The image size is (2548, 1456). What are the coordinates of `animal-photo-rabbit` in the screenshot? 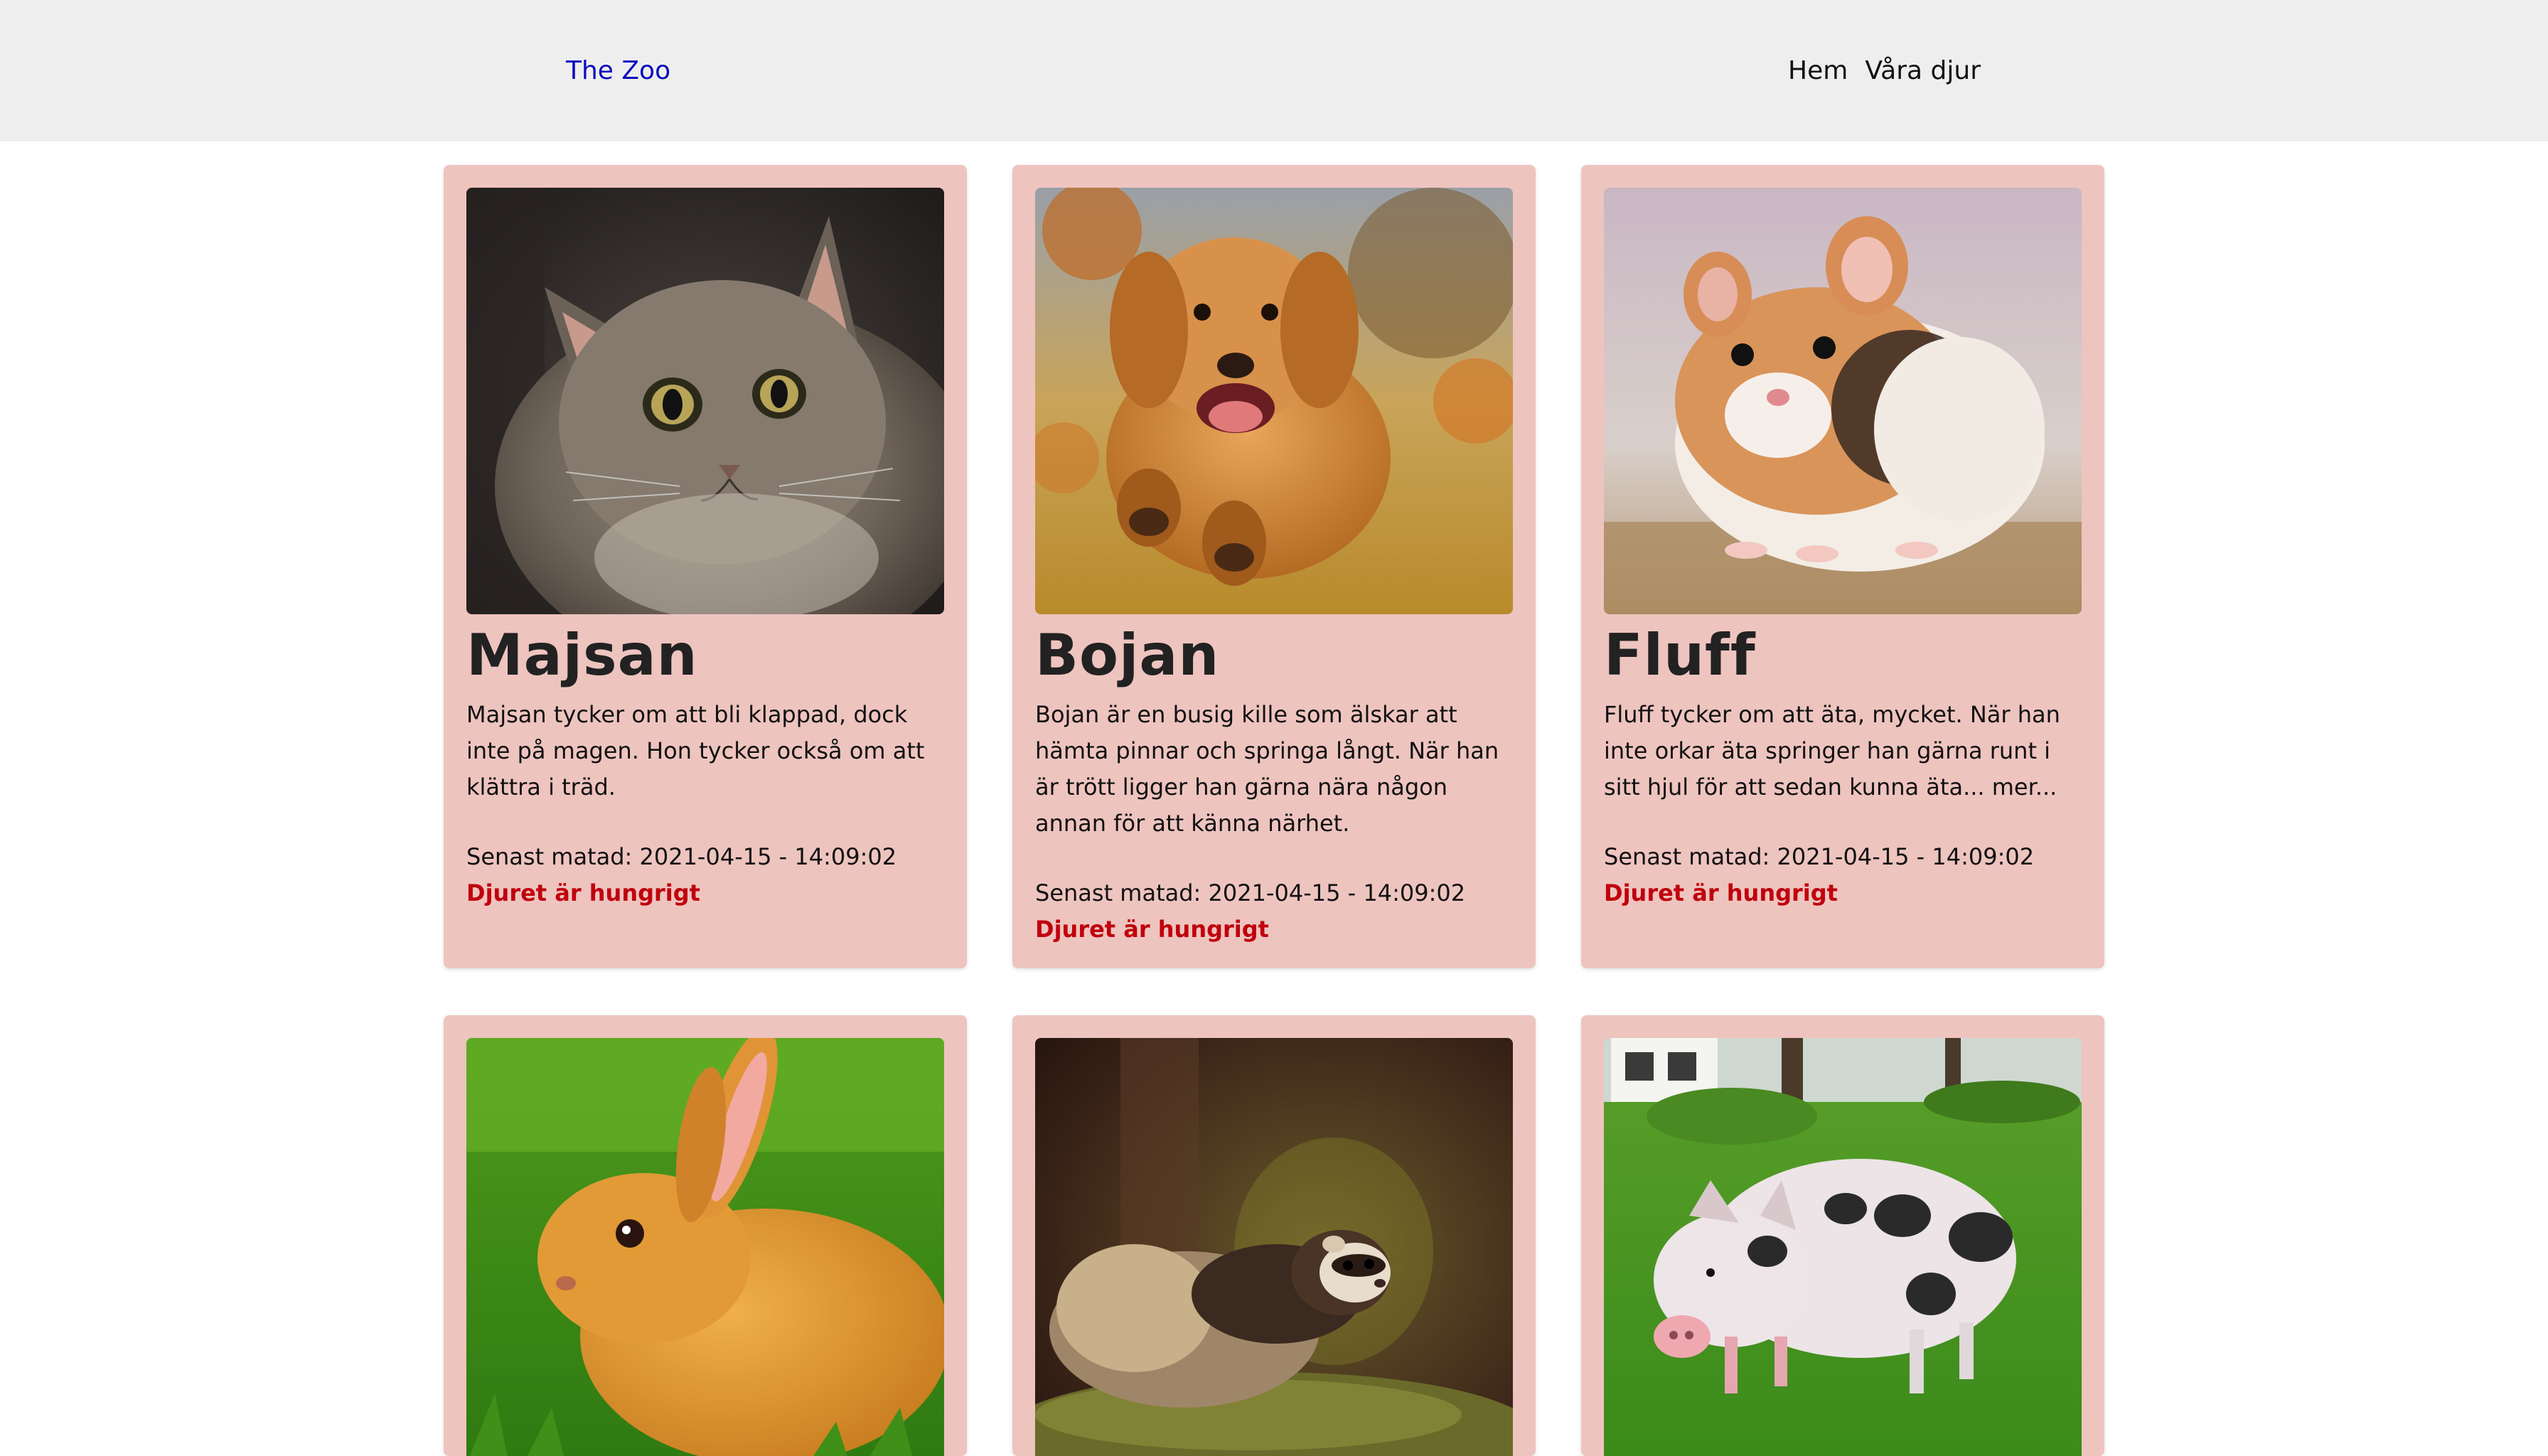 It's located at (705, 1247).